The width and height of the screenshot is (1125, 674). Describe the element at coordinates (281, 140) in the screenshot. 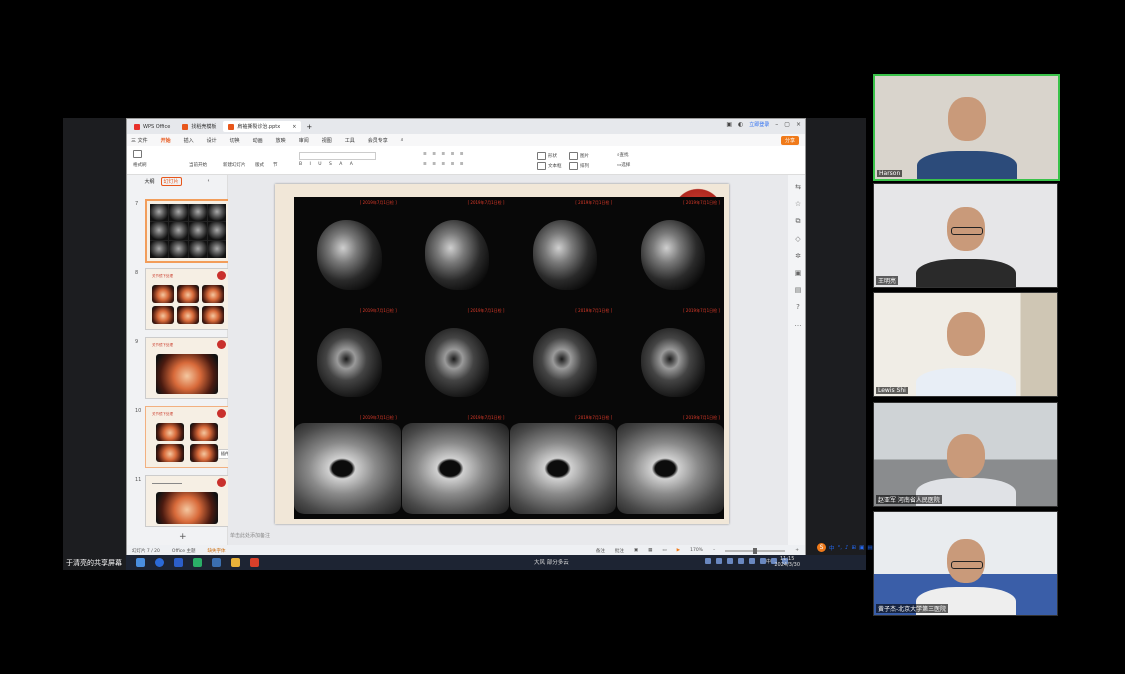

I see `menu-slideshow: 放映` at that location.